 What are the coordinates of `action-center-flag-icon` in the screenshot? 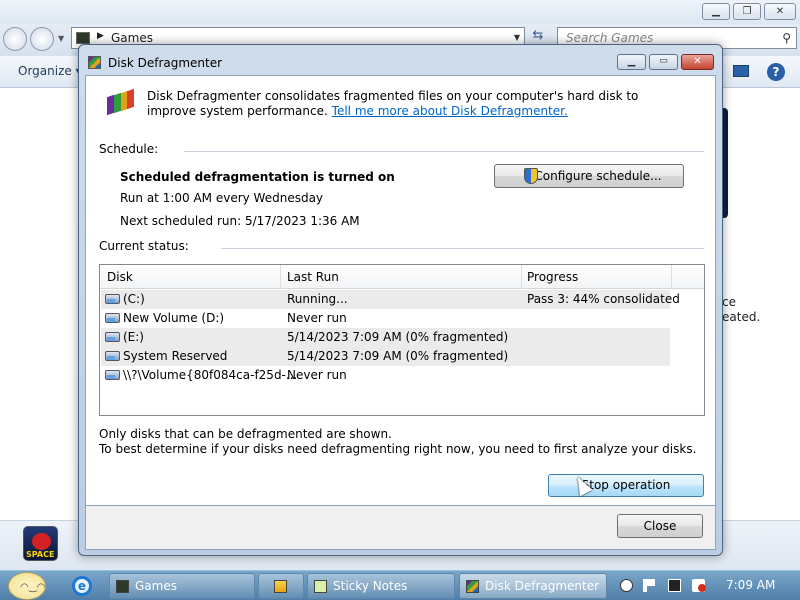 It's located at (649, 585).